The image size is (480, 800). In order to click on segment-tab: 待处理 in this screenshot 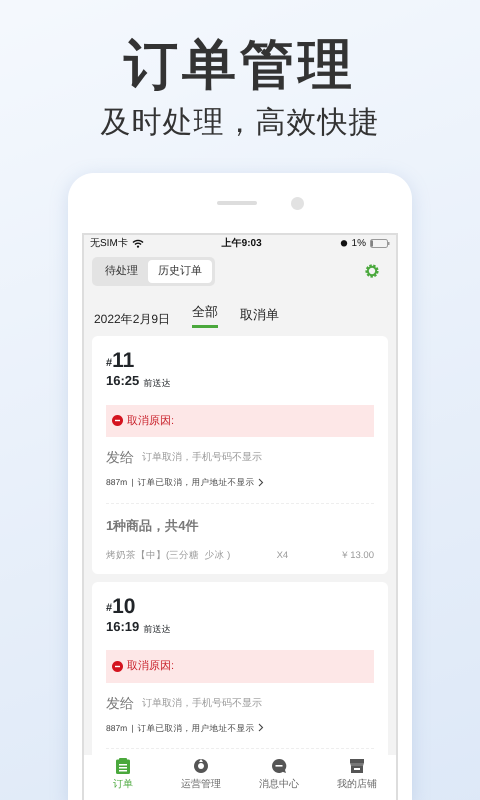, I will do `click(121, 271)`.